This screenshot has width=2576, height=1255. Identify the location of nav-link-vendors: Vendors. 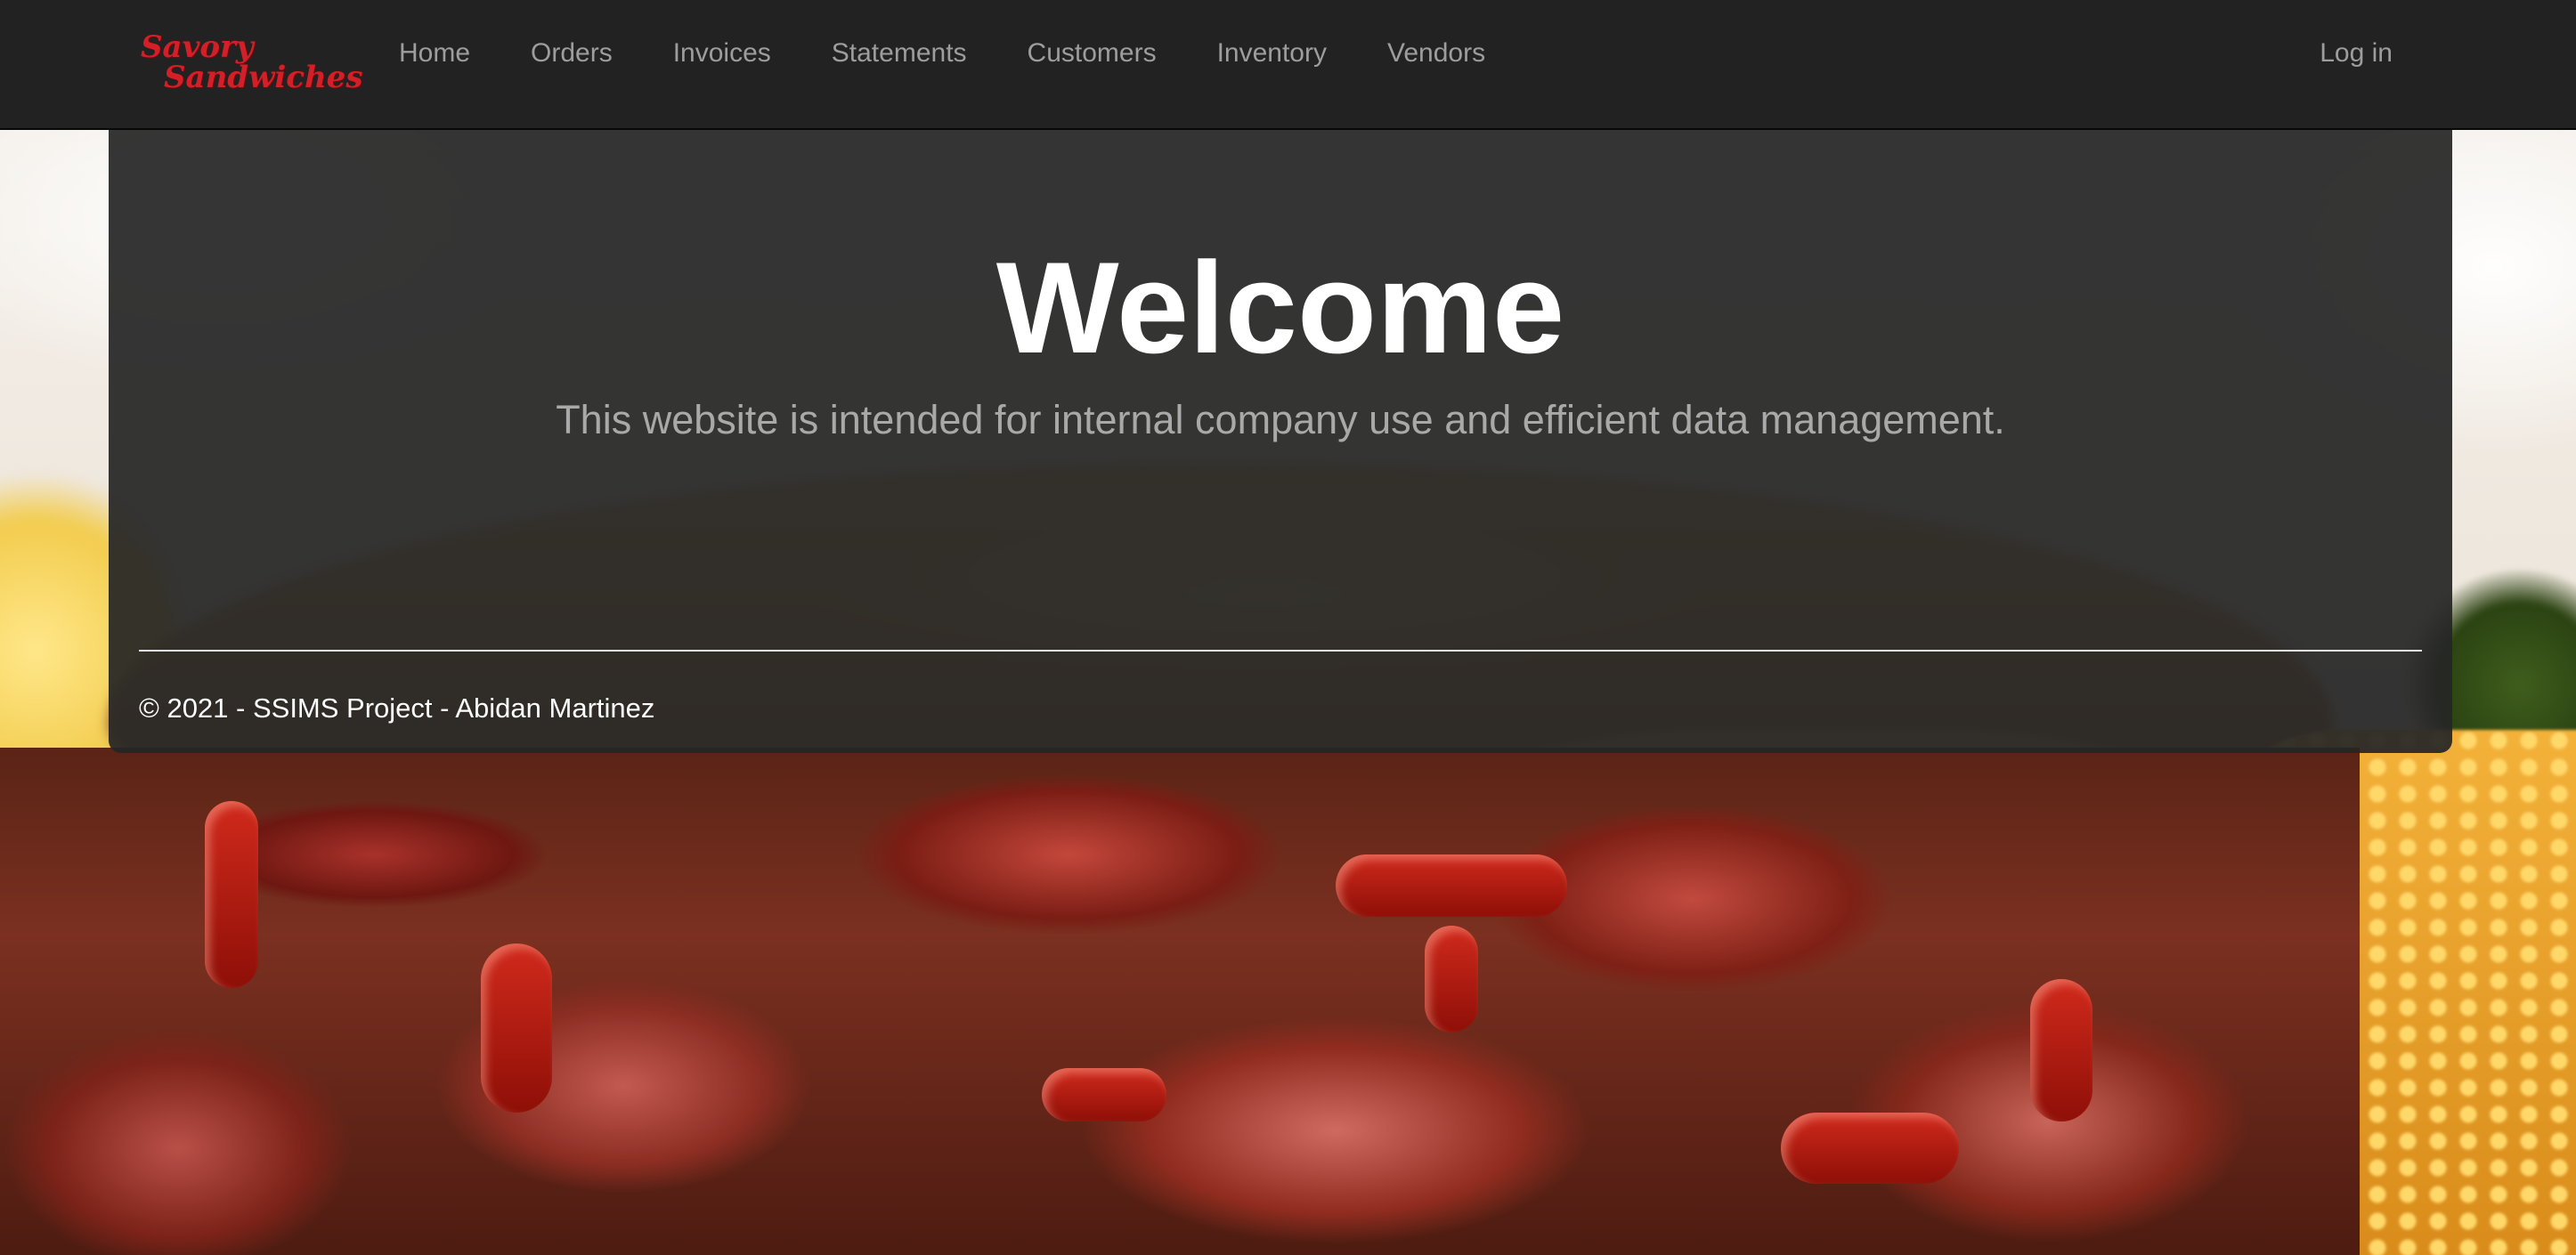
(1436, 53).